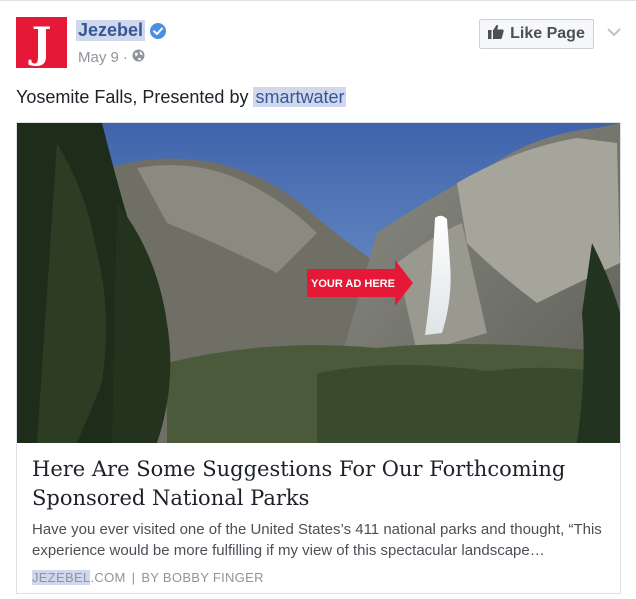 This screenshot has width=636, height=599. What do you see at coordinates (108, 577) in the screenshot?
I see `source-domain-rest: .COM` at bounding box center [108, 577].